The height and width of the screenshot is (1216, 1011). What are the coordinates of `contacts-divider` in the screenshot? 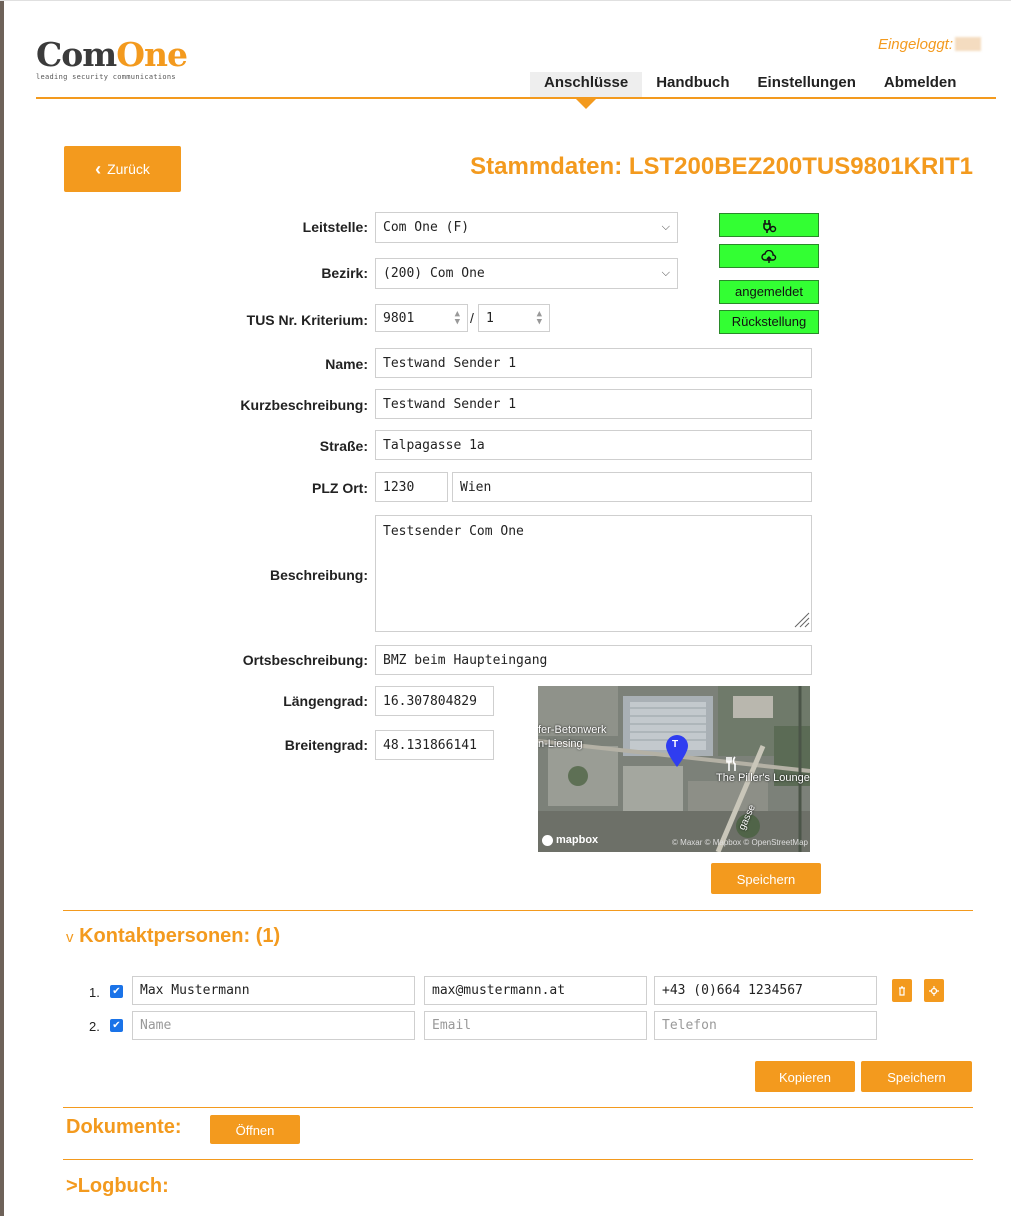 It's located at (518, 910).